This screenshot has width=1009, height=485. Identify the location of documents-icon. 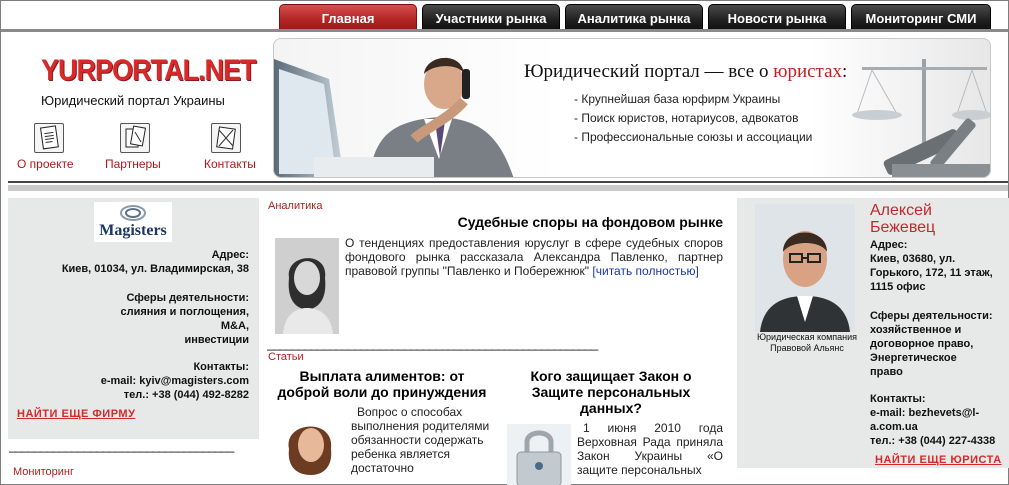
(135, 138).